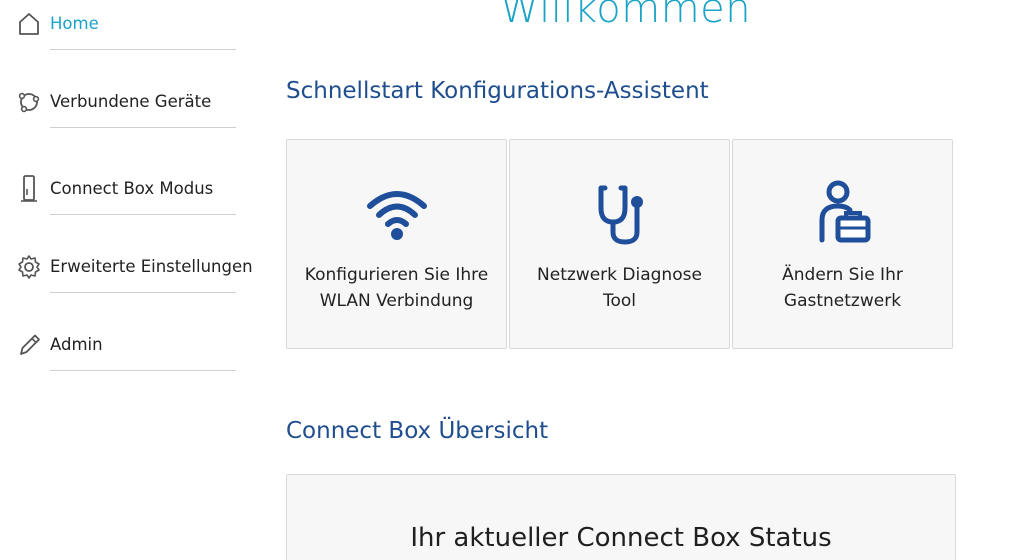  Describe the element at coordinates (619, 275) in the screenshot. I see `card-label-line1: Netzwerk Diagnose` at that location.